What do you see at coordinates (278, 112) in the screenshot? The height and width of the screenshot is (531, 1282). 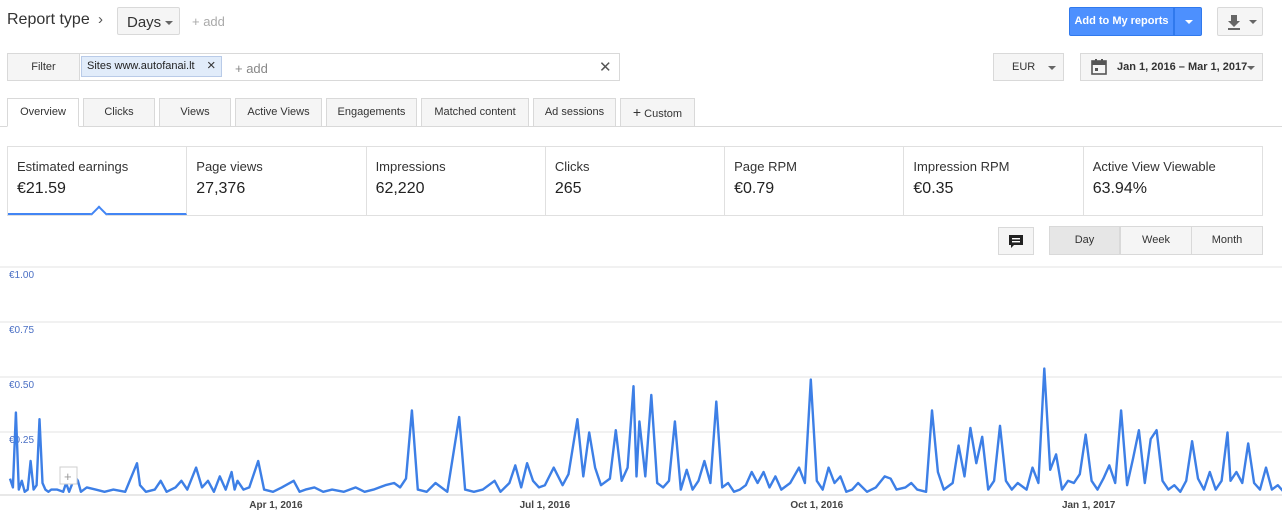 I see `tab-active-views: Active Views` at bounding box center [278, 112].